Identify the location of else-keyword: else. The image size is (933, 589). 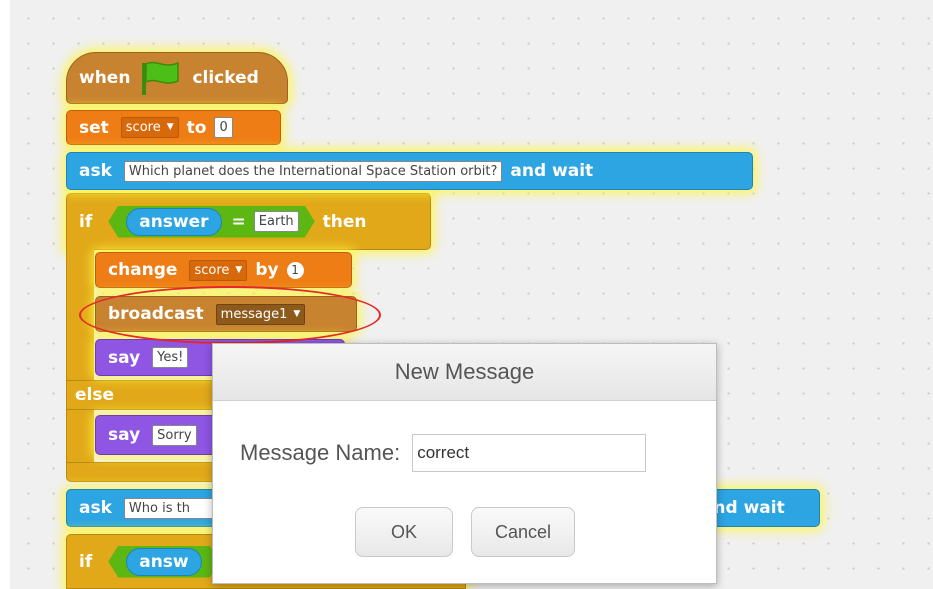
(95, 395).